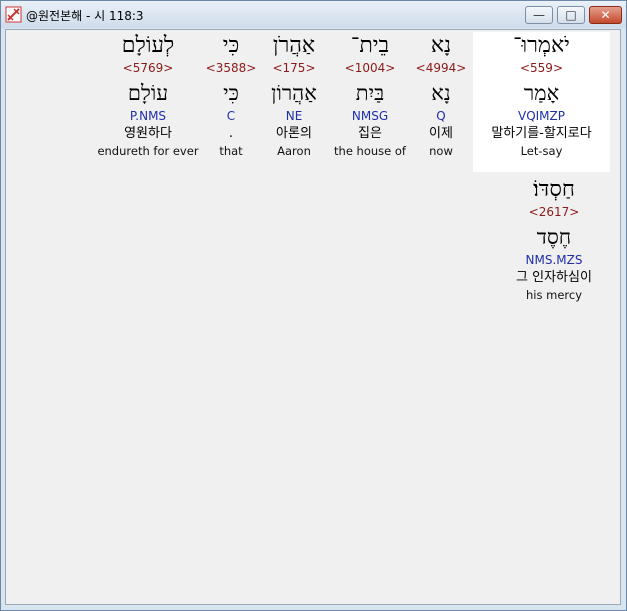 The image size is (627, 611). I want to click on hebrew-word: בֵית־, so click(370, 45).